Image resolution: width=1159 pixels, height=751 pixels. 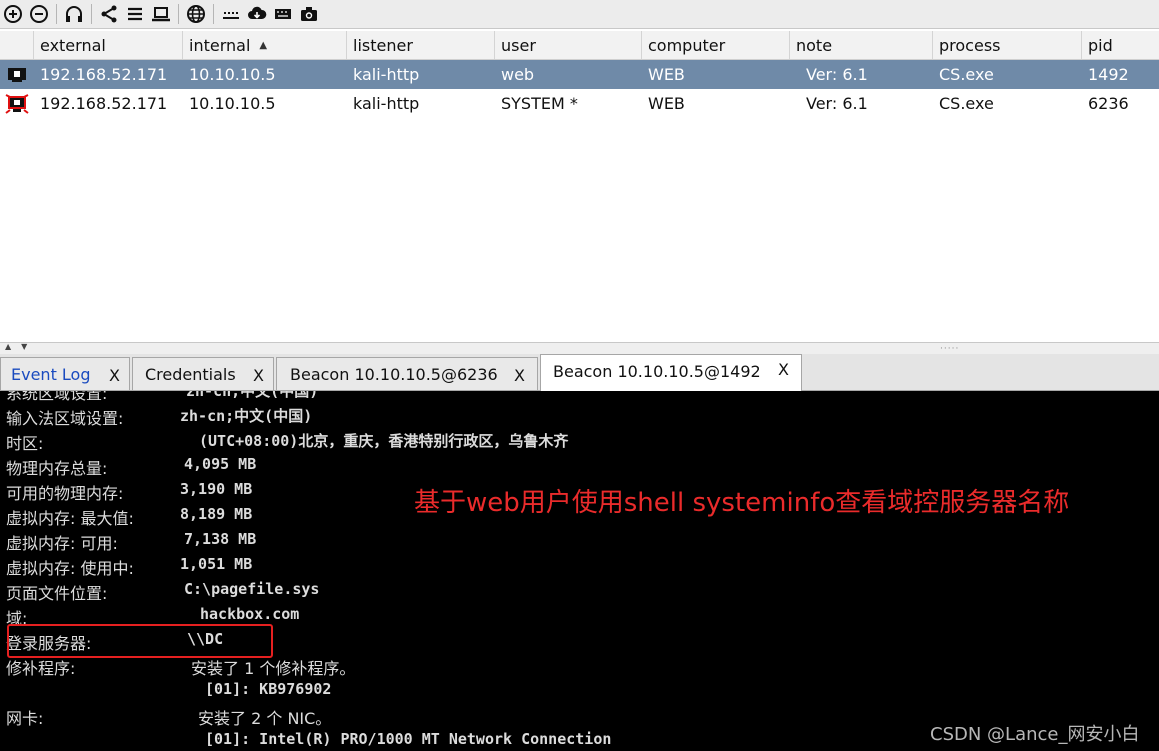 I want to click on splitter-grip-icon: ·····, so click(x=949, y=349).